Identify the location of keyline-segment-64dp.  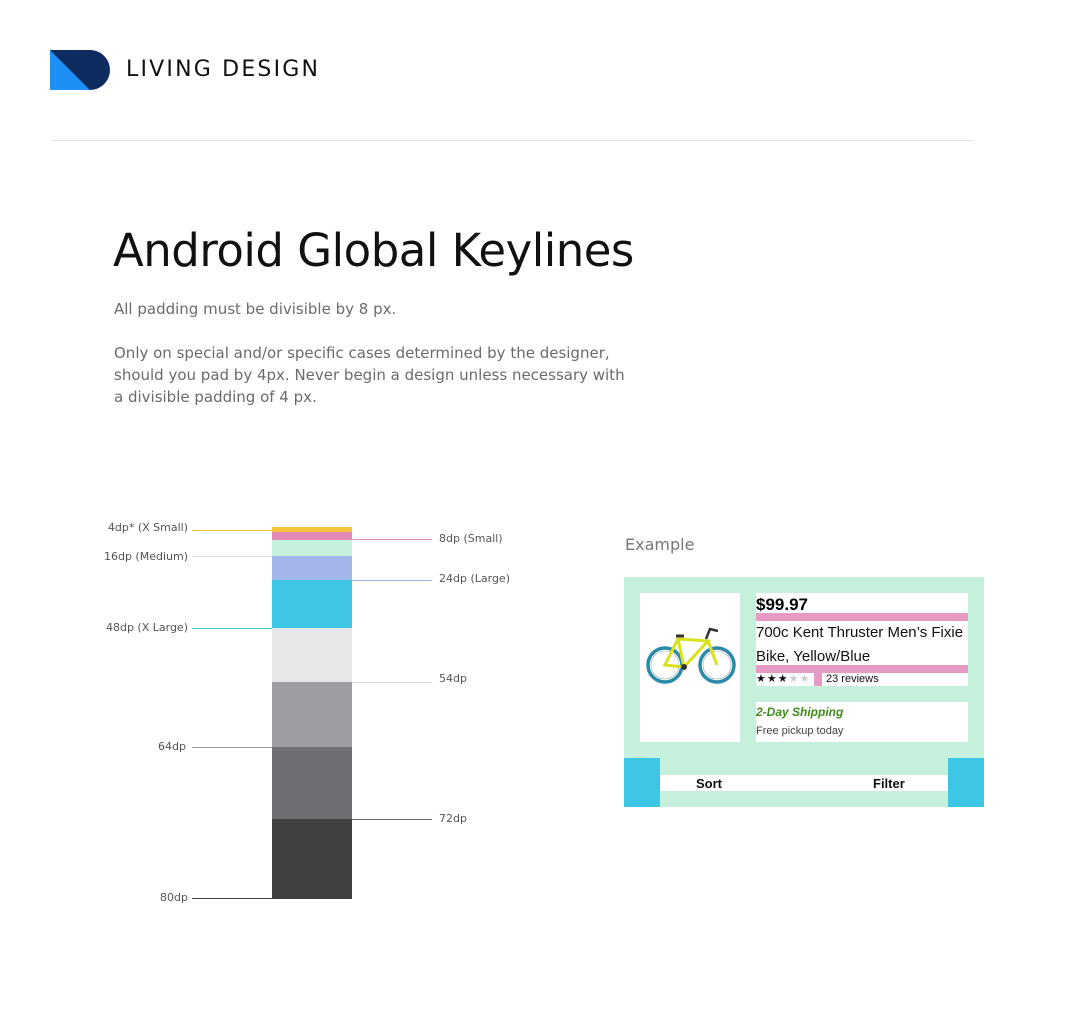
(312, 714).